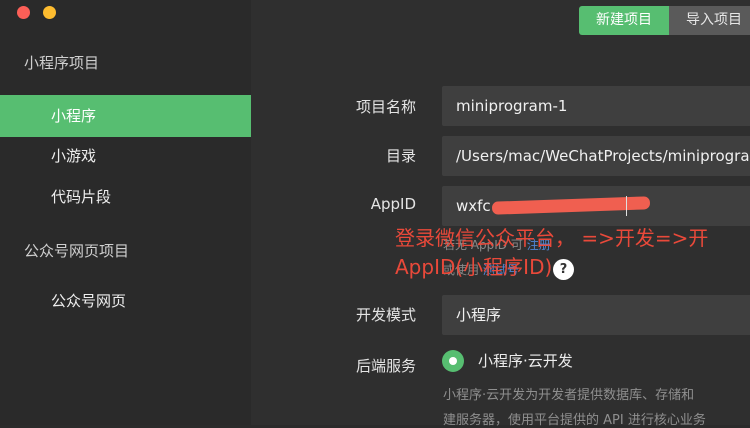 The width and height of the screenshot is (750, 428). Describe the element at coordinates (62, 63) in the screenshot. I see `section-title-miniprogram: 小程序项目` at that location.